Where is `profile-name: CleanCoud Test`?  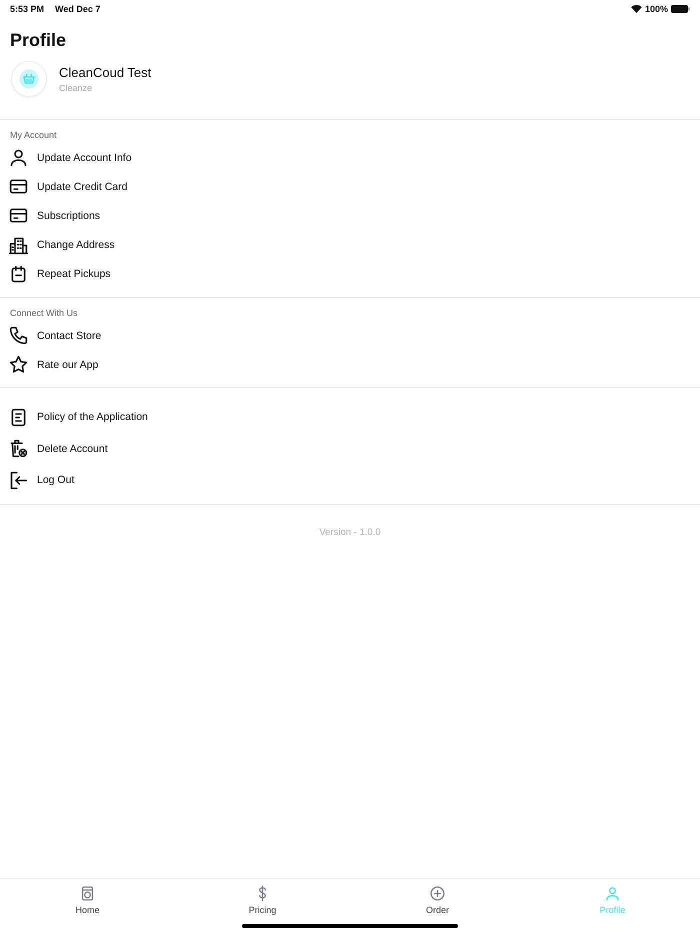
profile-name: CleanCoud Test is located at coordinates (105, 72).